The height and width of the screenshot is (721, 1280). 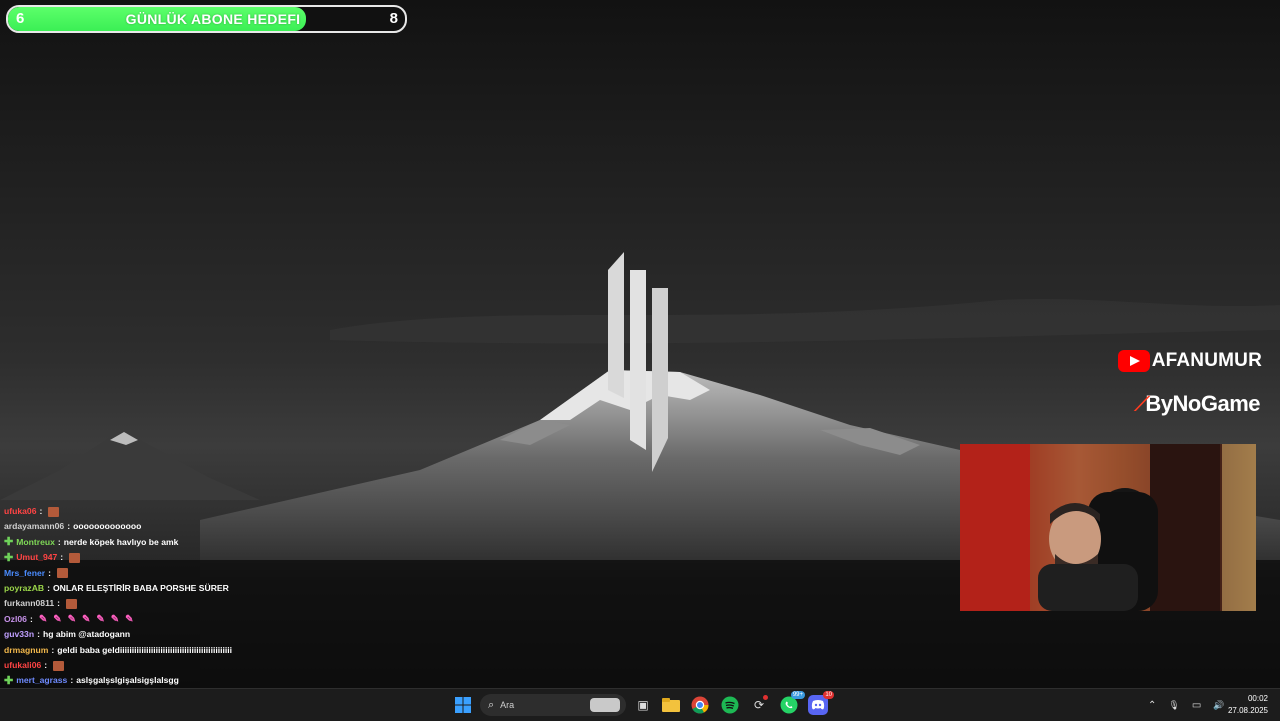 I want to click on chat-username: Ozl06, so click(x=15, y=619).